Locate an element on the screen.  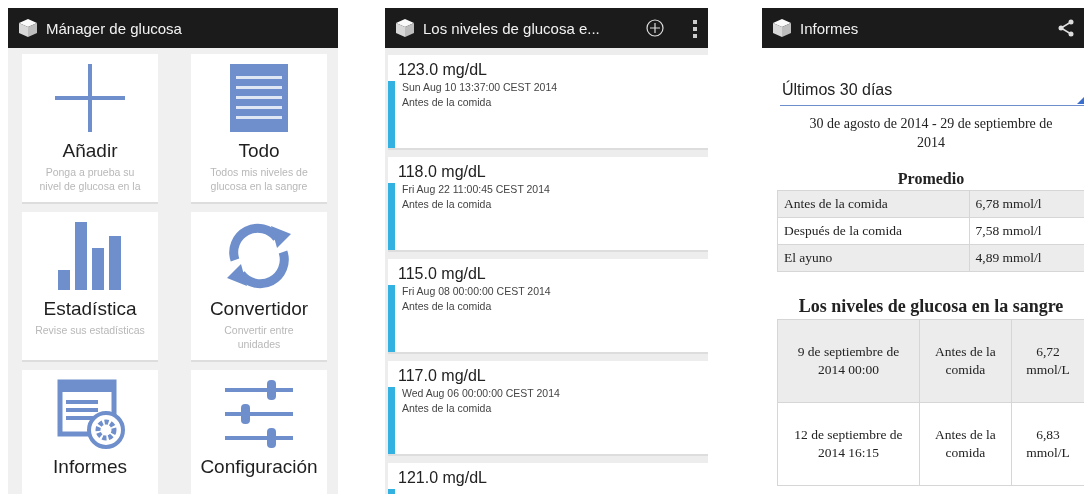
date-range: 30 de agosto de 2014 - 29 de septiembre de 2014 is located at coordinates (931, 133).